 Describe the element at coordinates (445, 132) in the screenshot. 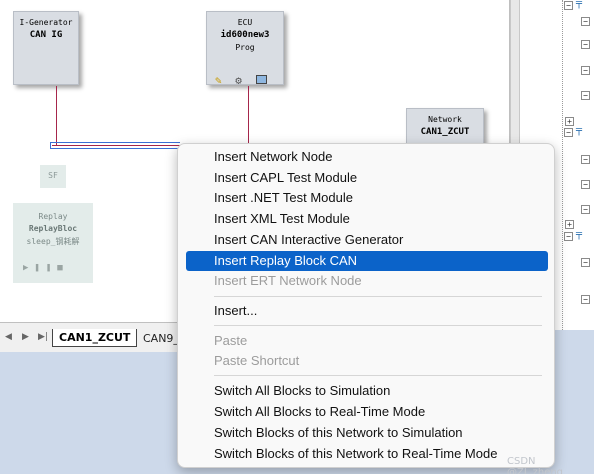

I see `network-name-label: CAN1_ZCUT` at that location.